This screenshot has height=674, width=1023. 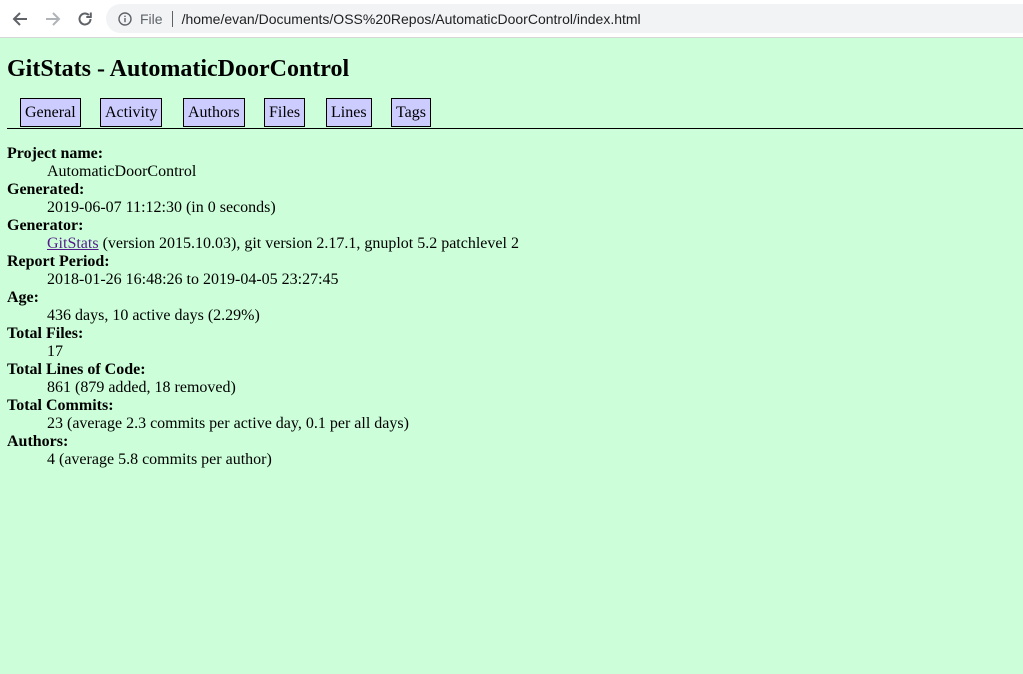 I want to click on tab-activity: Activity, so click(x=131, y=112).